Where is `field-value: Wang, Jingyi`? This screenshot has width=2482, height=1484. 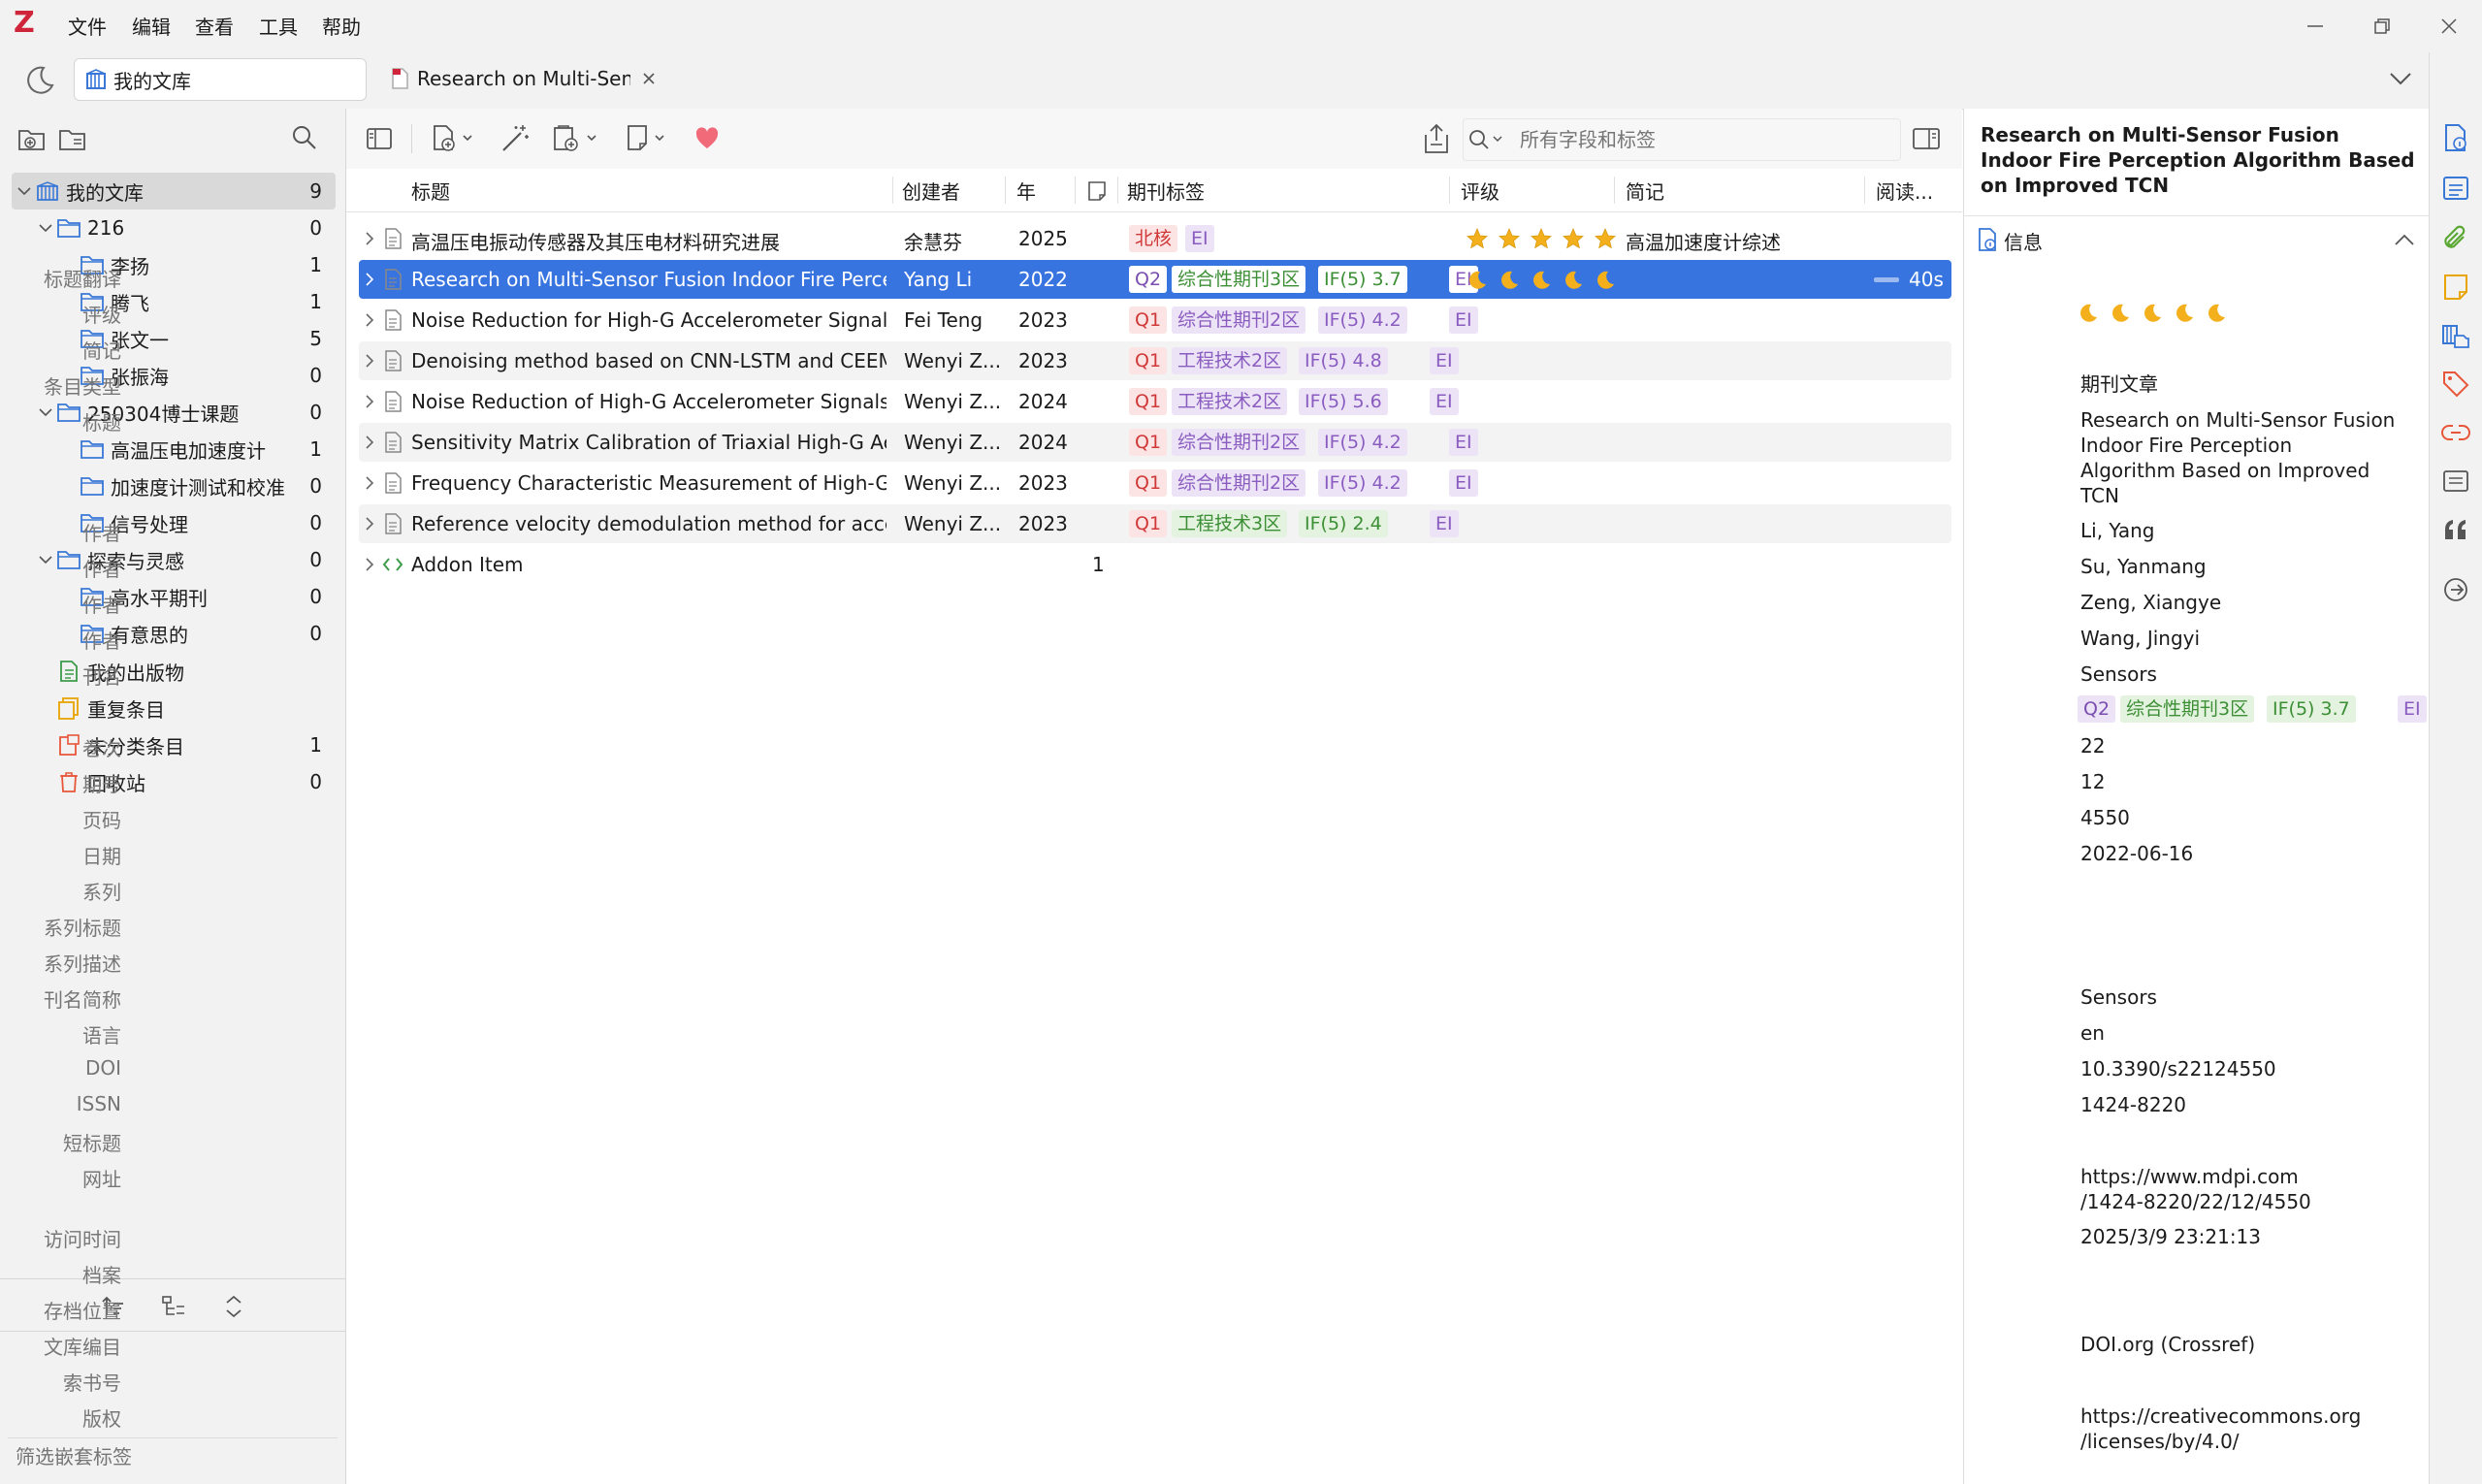 field-value: Wang, Jingyi is located at coordinates (2140, 638).